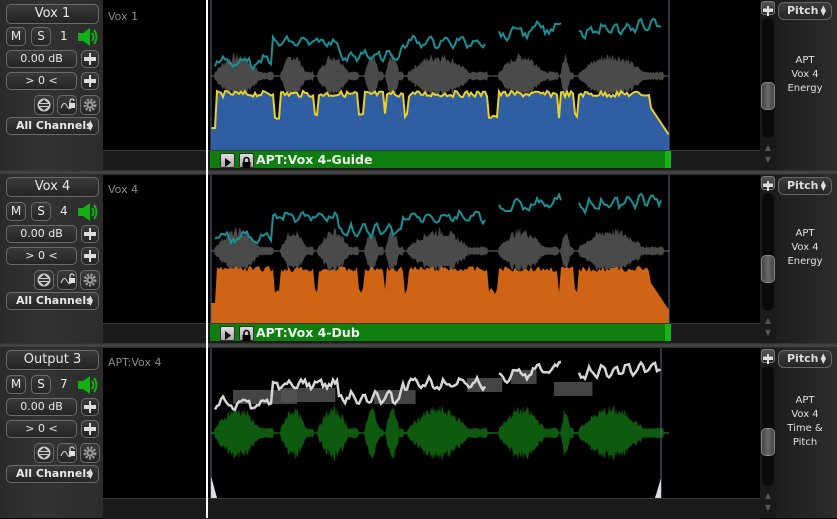 This screenshot has height=519, width=837. I want to click on channels-label: All Channels, so click(54, 300).